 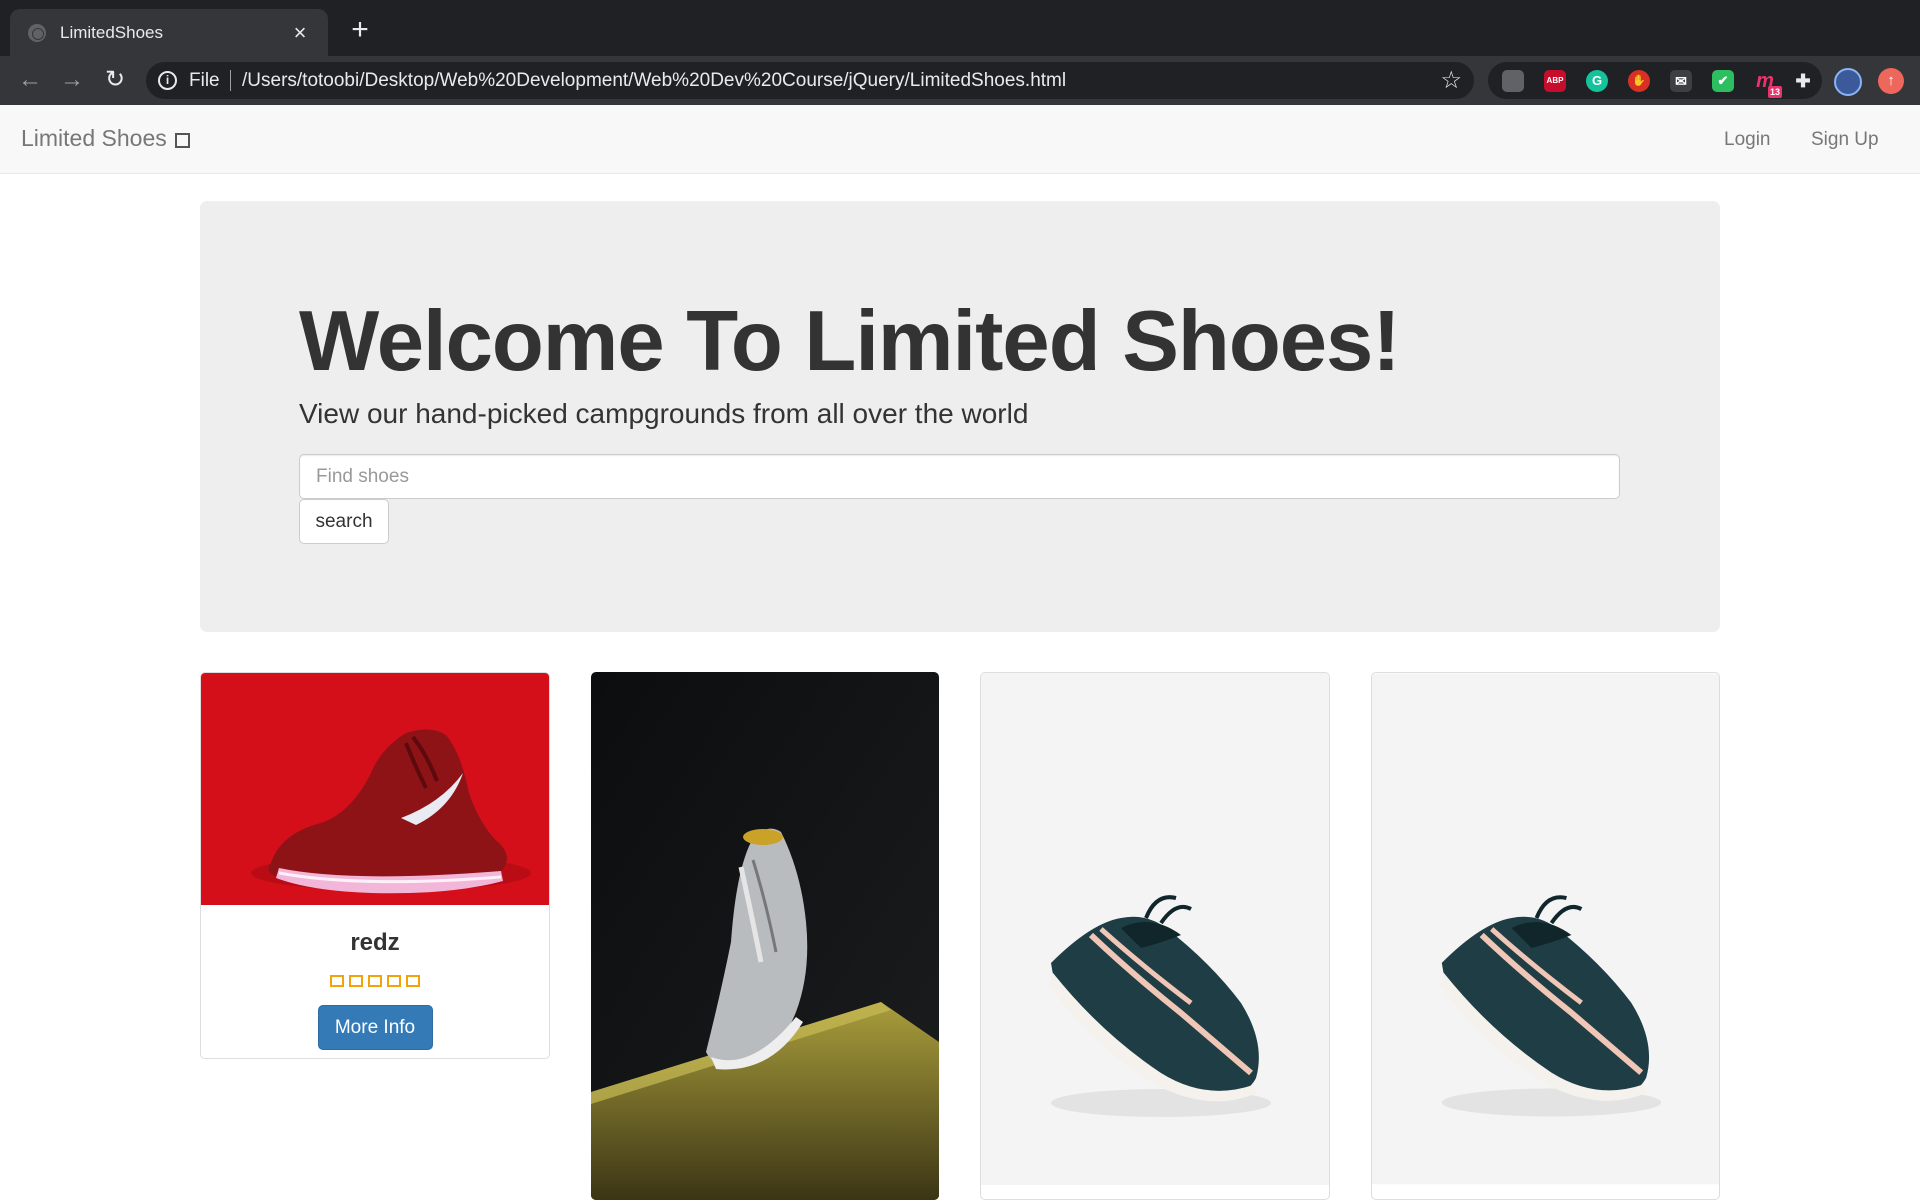 What do you see at coordinates (375, 942) in the screenshot?
I see `card-title: redz` at bounding box center [375, 942].